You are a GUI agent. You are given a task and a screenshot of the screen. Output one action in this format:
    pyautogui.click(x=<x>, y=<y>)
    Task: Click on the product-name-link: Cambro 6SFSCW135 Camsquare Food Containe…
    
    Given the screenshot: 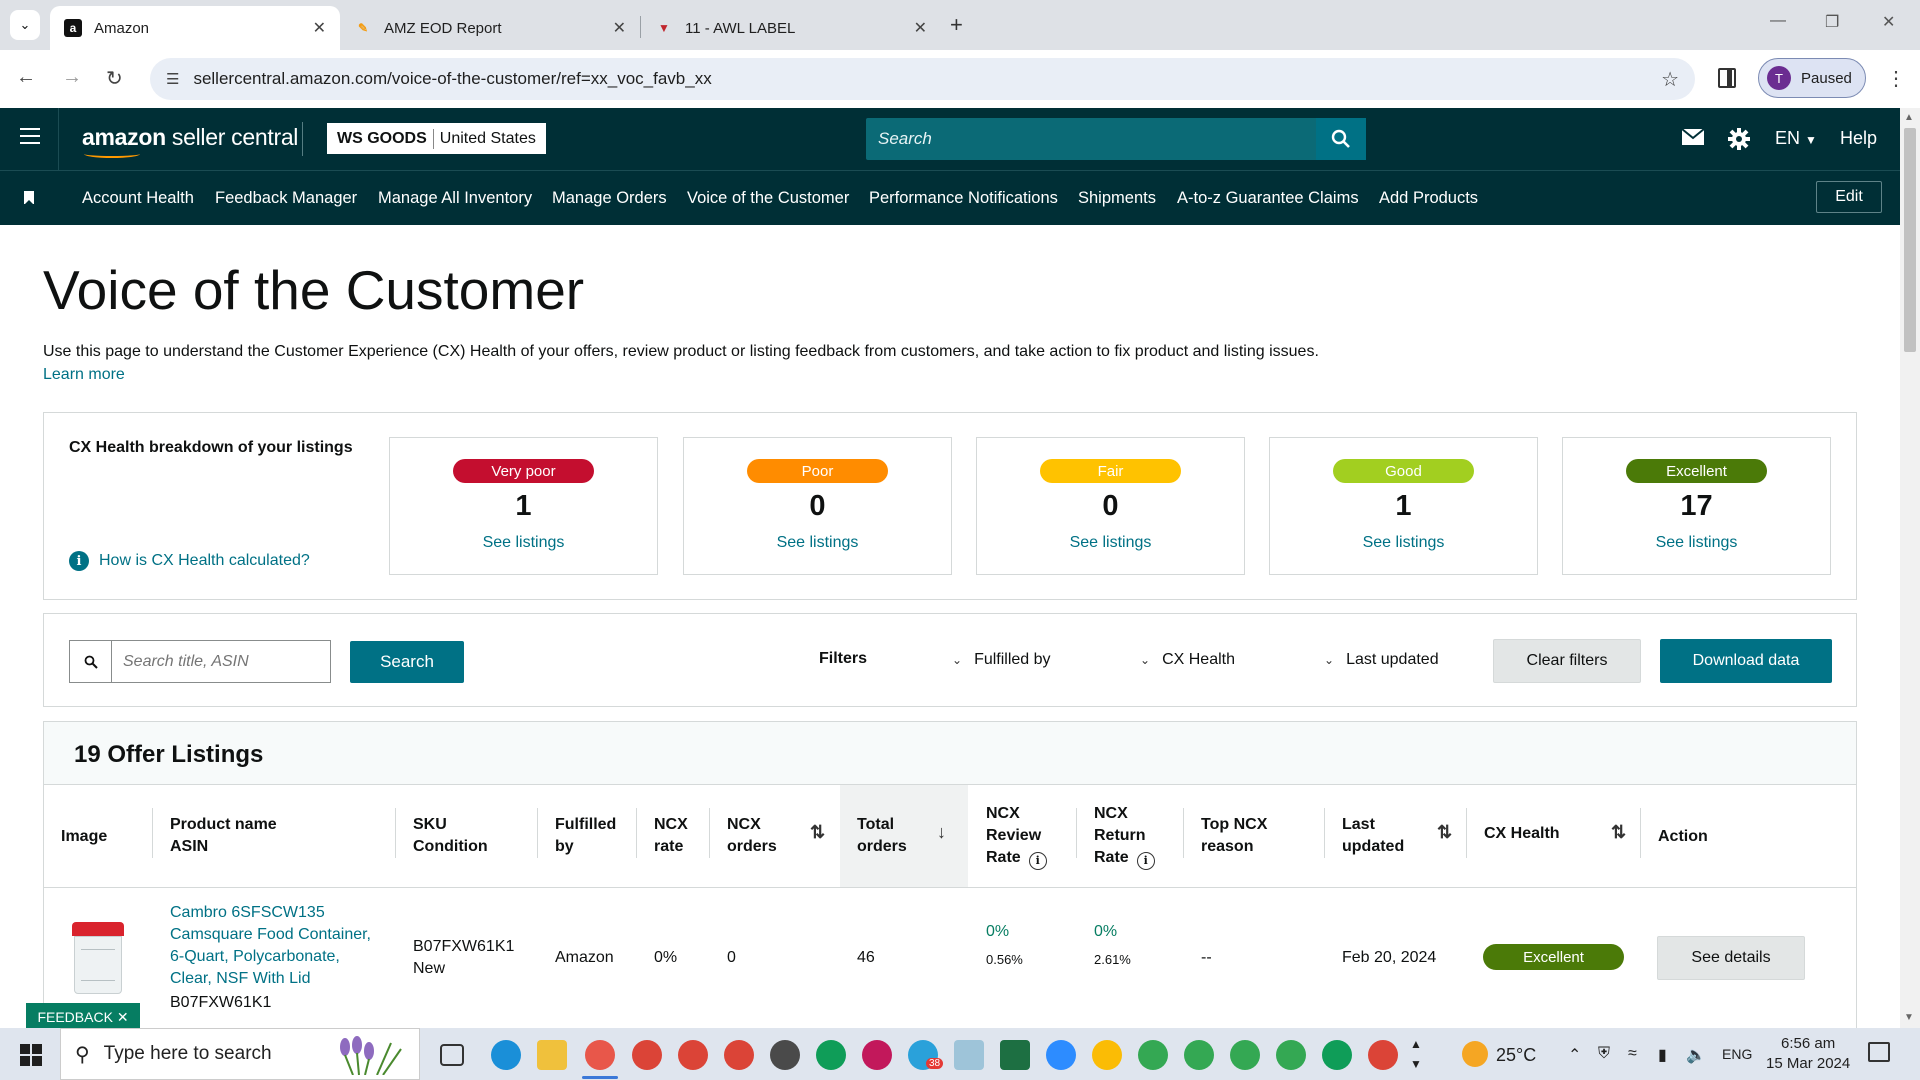 What is the action you would take?
    pyautogui.click(x=277, y=946)
    